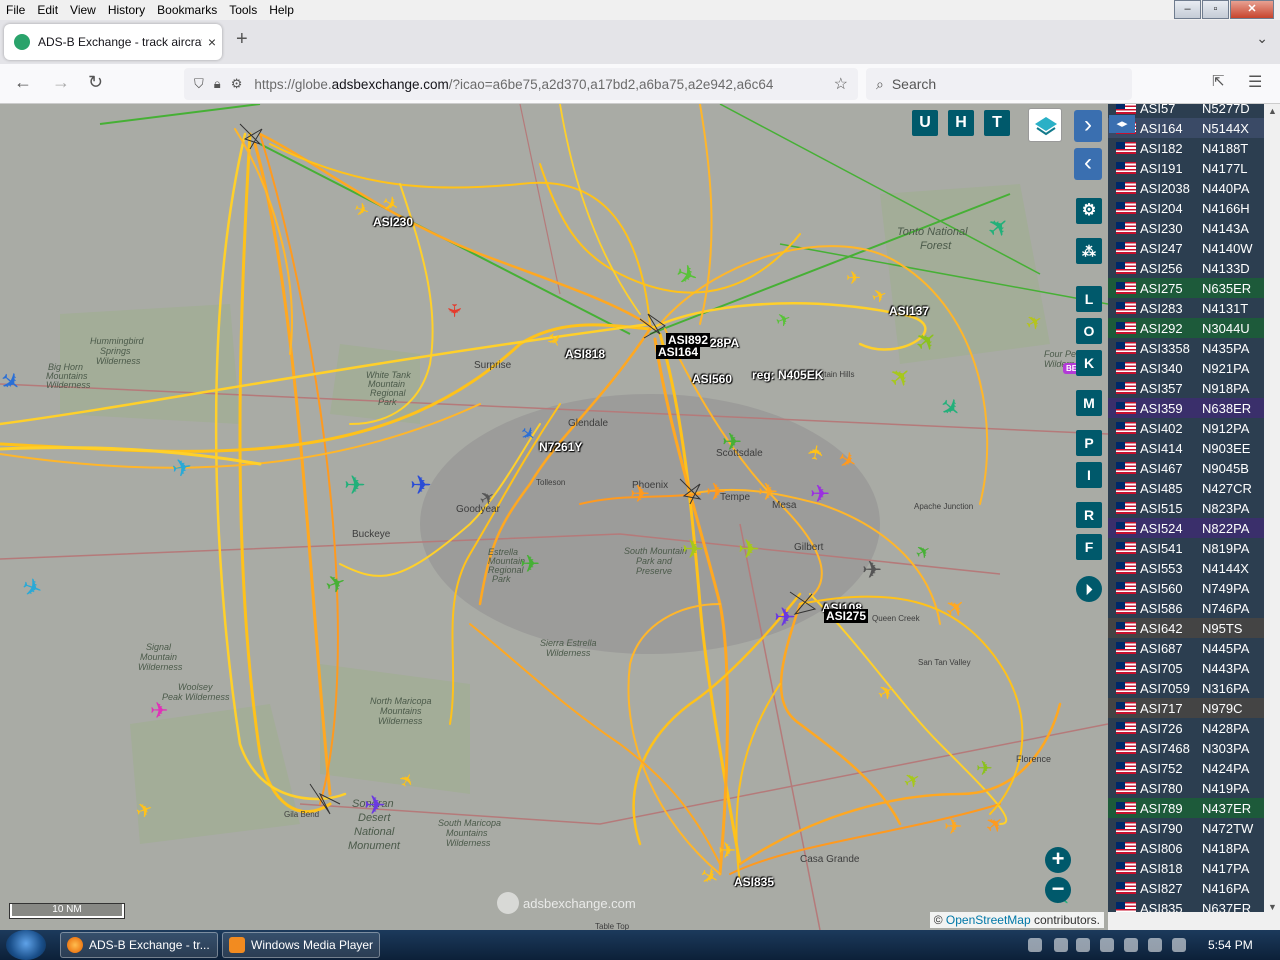  I want to click on menu-history: History, so click(126, 10).